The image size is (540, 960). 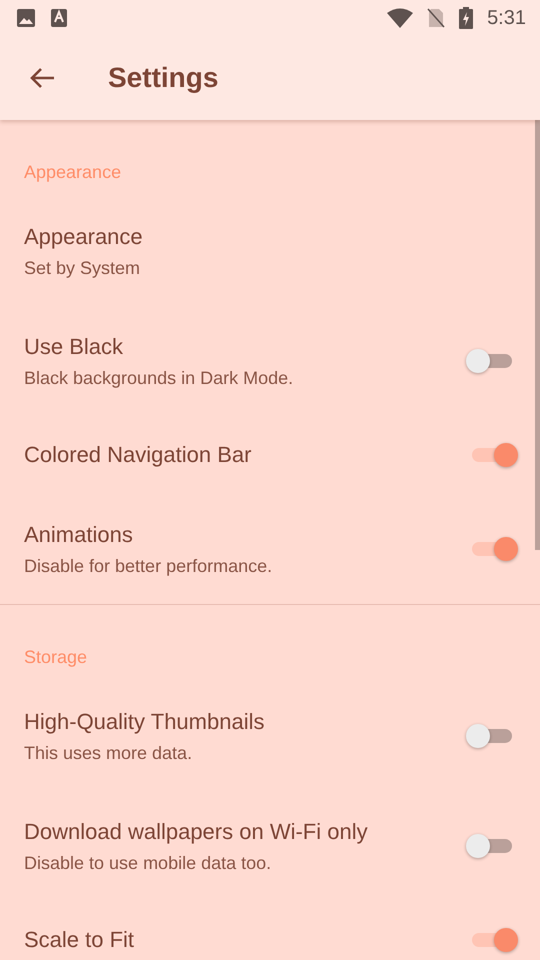 I want to click on section-header: Appearance, so click(x=72, y=172).